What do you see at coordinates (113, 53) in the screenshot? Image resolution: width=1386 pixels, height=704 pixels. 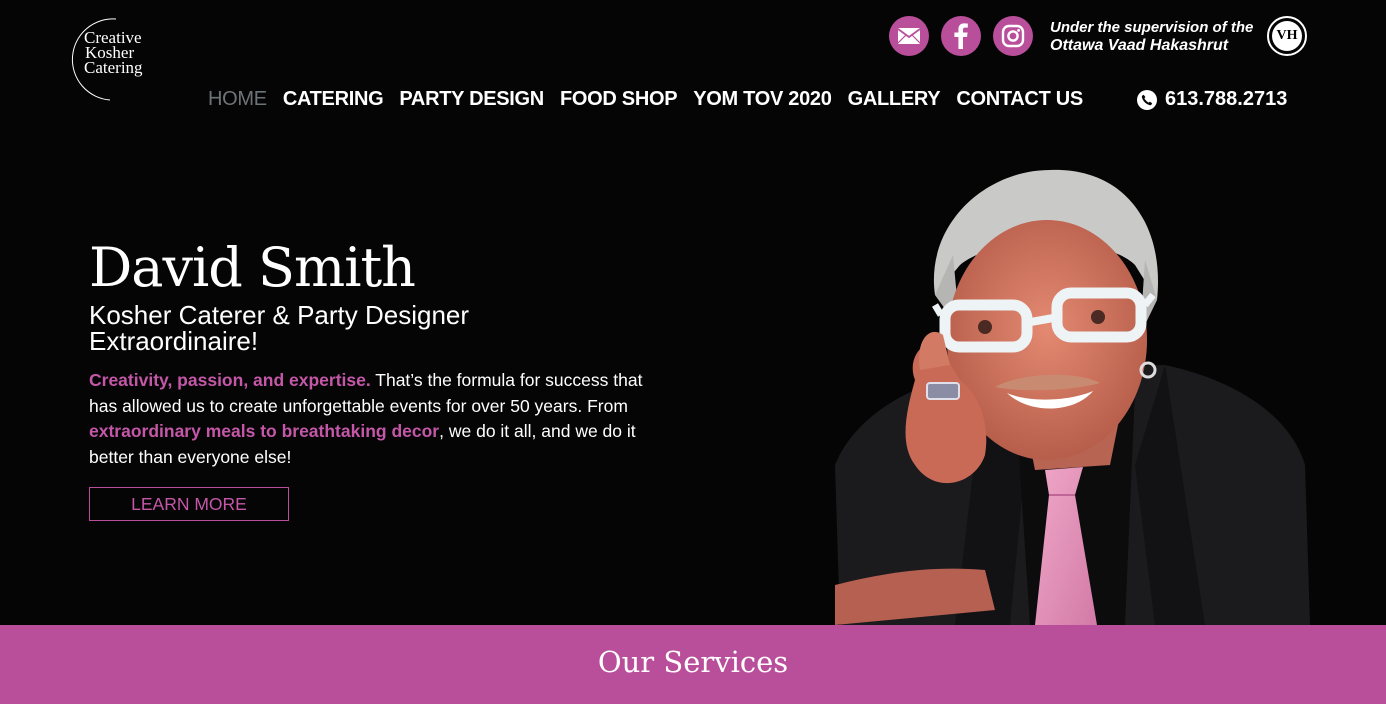 I see `logo-text: Creative Kosher Catering` at bounding box center [113, 53].